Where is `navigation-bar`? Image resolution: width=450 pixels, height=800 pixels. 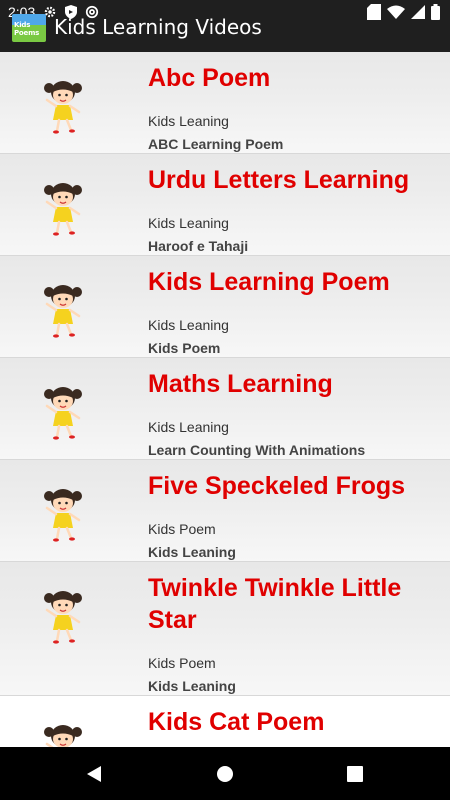 navigation-bar is located at coordinates (225, 773).